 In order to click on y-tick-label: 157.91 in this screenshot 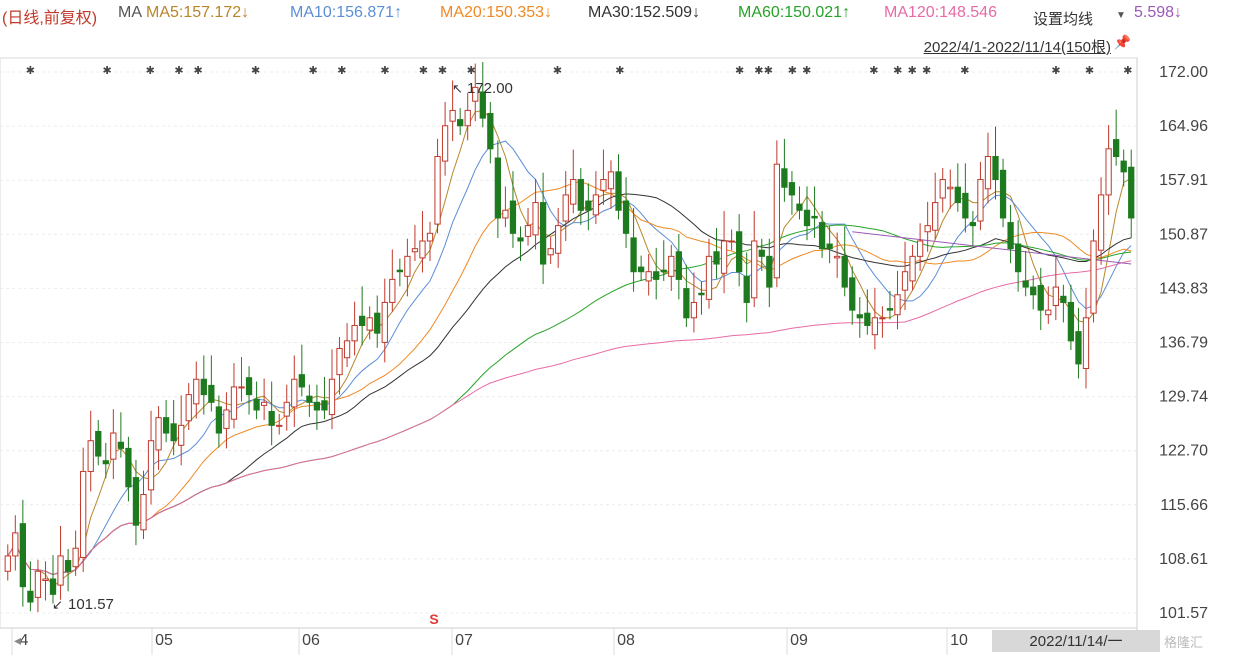, I will do `click(1183, 180)`.